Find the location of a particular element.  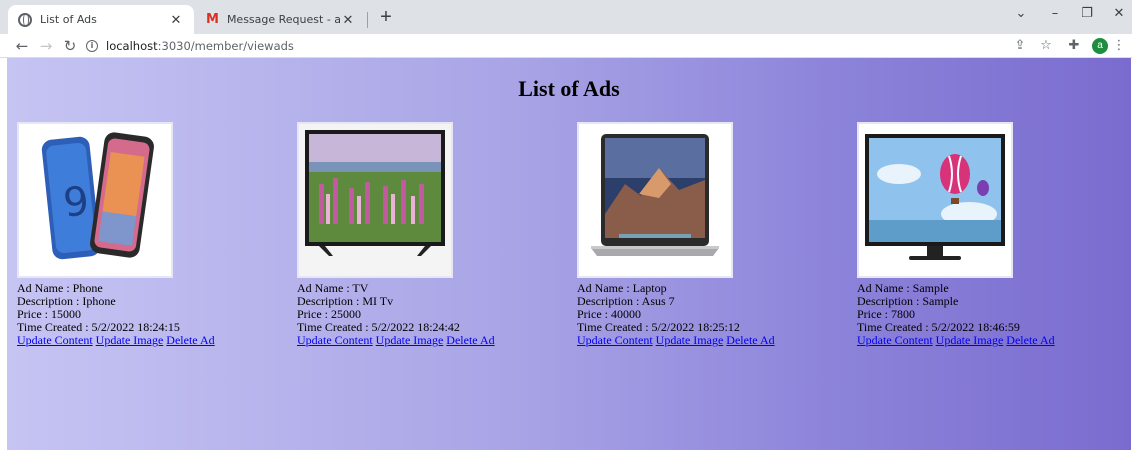

window-close-icon: ✕ is located at coordinates (1118, 13).